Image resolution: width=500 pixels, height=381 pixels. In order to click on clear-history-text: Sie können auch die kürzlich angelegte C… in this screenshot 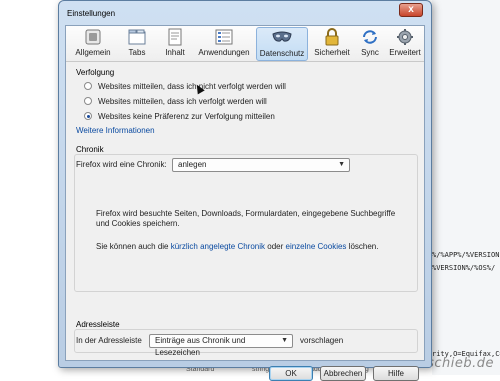, I will do `click(237, 246)`.